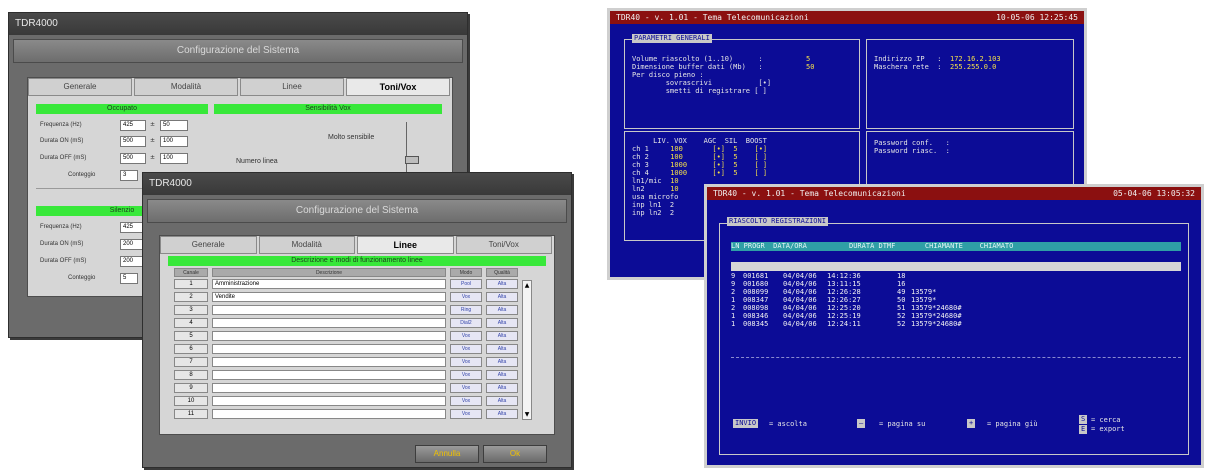 This screenshot has width=1212, height=471. Describe the element at coordinates (956, 308) in the screenshot. I see `recording-row: 2 008098 04/04/06 12:25:20 51 13579*24680#` at that location.